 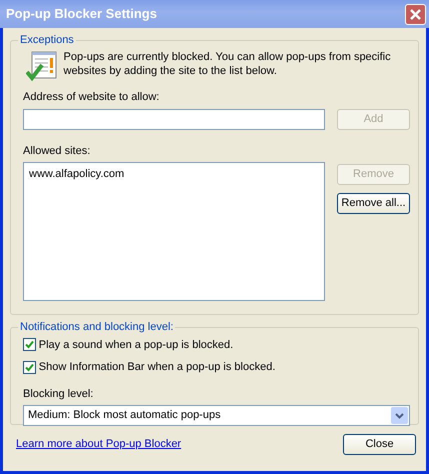 What do you see at coordinates (99, 444) in the screenshot?
I see `learn-more-link: Learn more about Pop-up Blocker` at bounding box center [99, 444].